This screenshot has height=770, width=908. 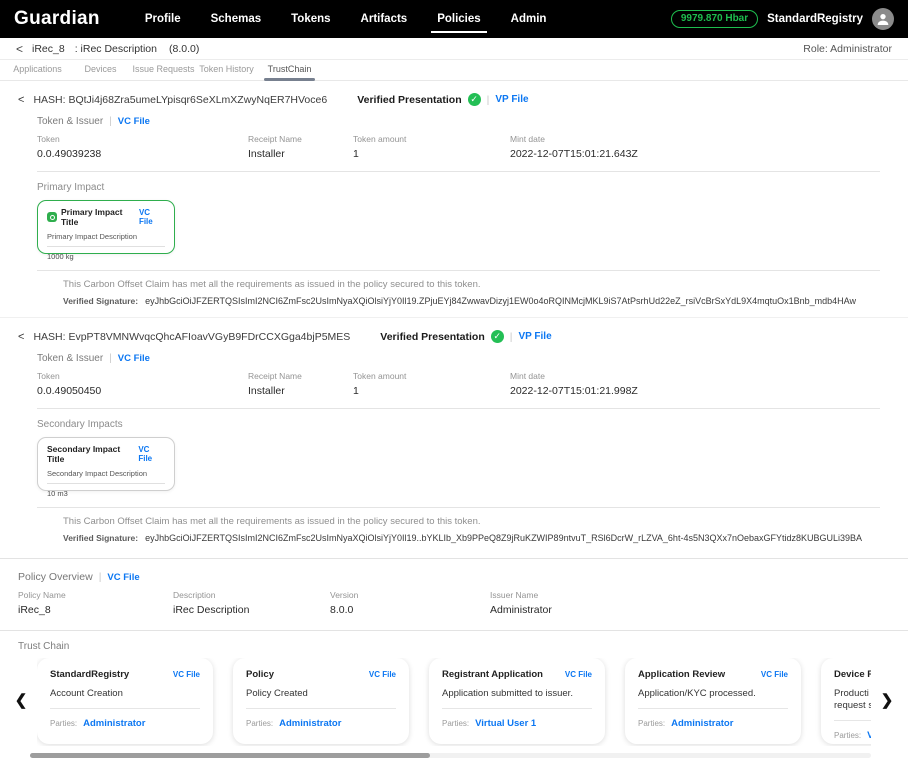 I want to click on field-label: Receipt Name, so click(x=275, y=376).